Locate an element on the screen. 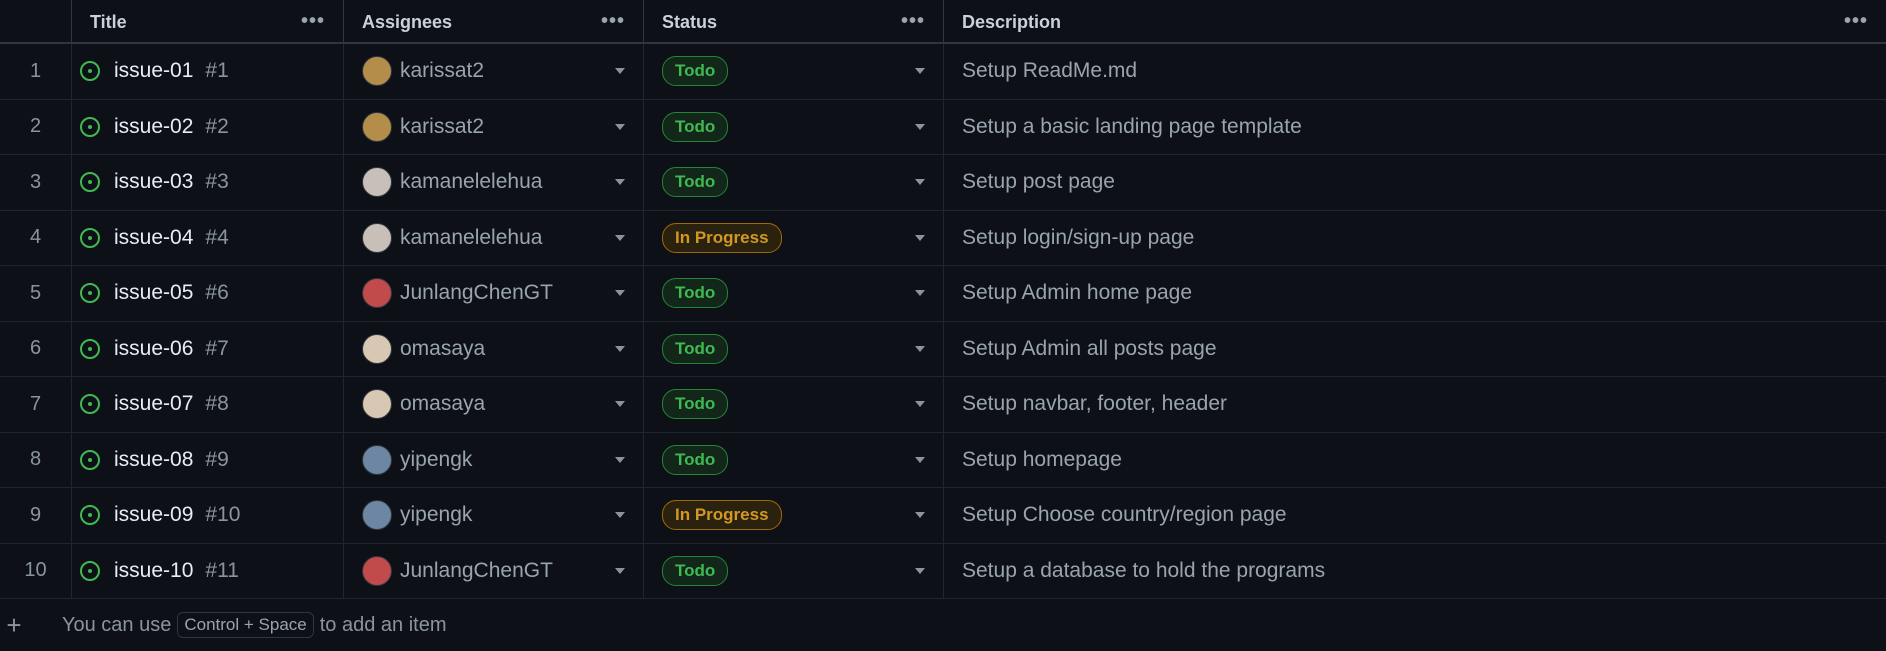  title-cell: issue-08 #9 is located at coordinates (208, 459).